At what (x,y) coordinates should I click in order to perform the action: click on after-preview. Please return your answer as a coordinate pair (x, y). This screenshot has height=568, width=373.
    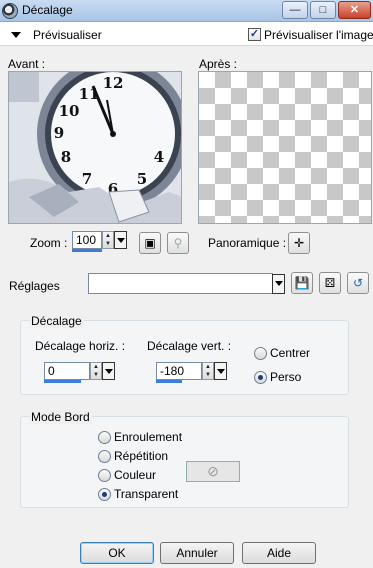
    Looking at the image, I should click on (285, 147).